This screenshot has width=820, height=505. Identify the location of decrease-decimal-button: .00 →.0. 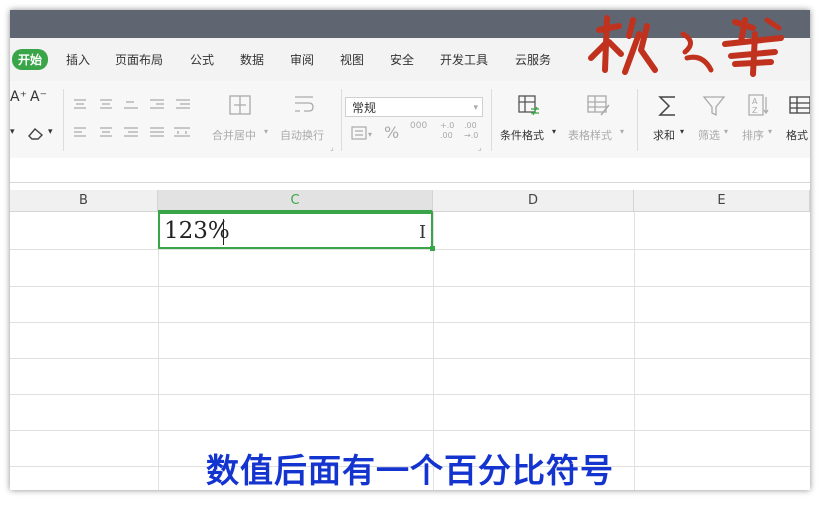
(473, 131).